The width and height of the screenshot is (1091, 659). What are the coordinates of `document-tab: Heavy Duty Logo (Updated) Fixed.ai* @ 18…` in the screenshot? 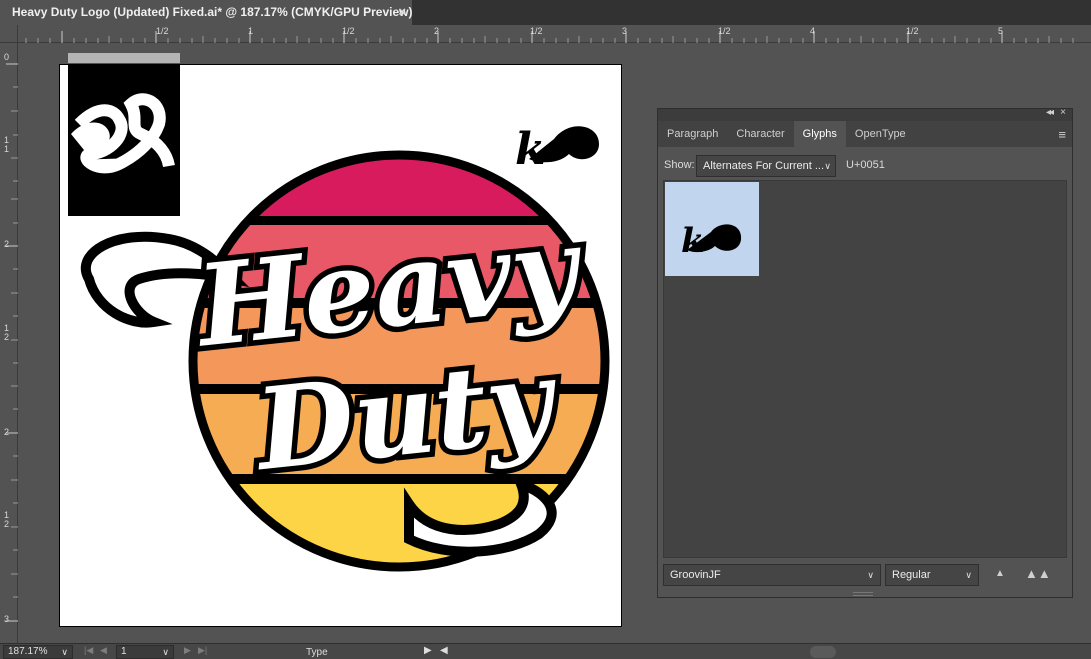 It's located at (206, 12).